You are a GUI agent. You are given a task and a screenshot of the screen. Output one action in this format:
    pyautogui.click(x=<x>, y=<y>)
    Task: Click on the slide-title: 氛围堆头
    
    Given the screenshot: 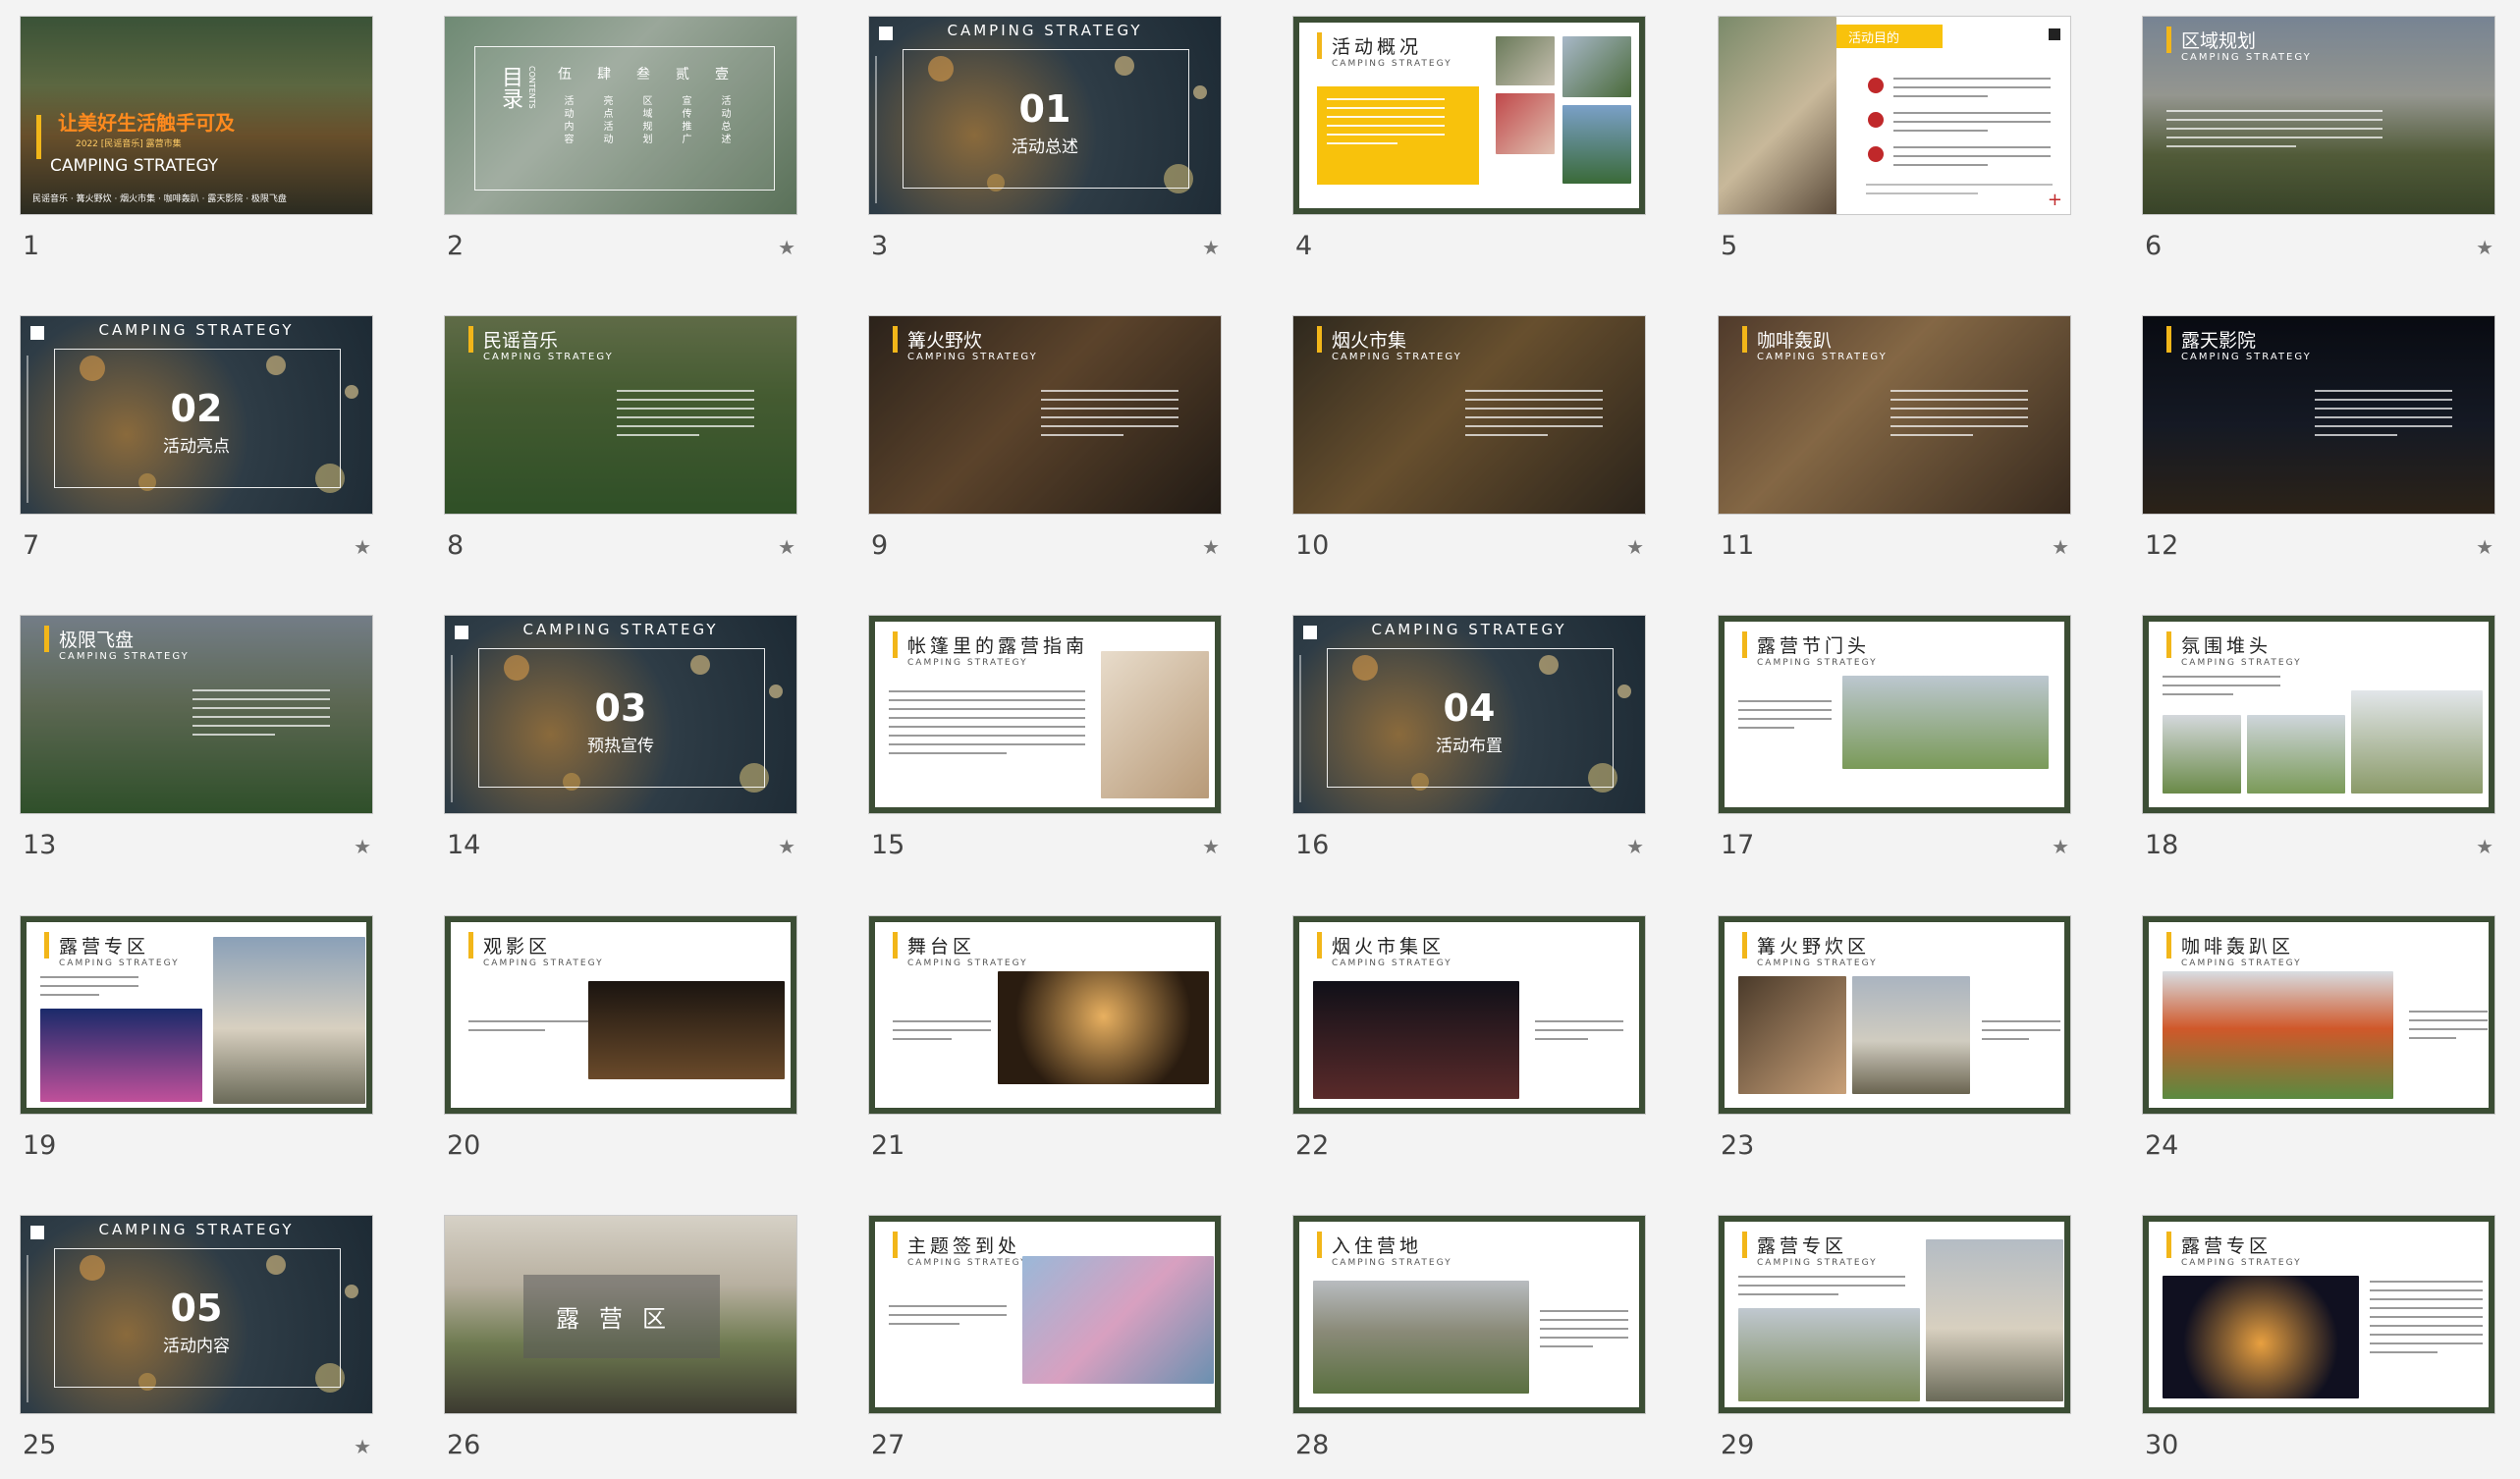 What is the action you would take?
    pyautogui.click(x=2219, y=644)
    